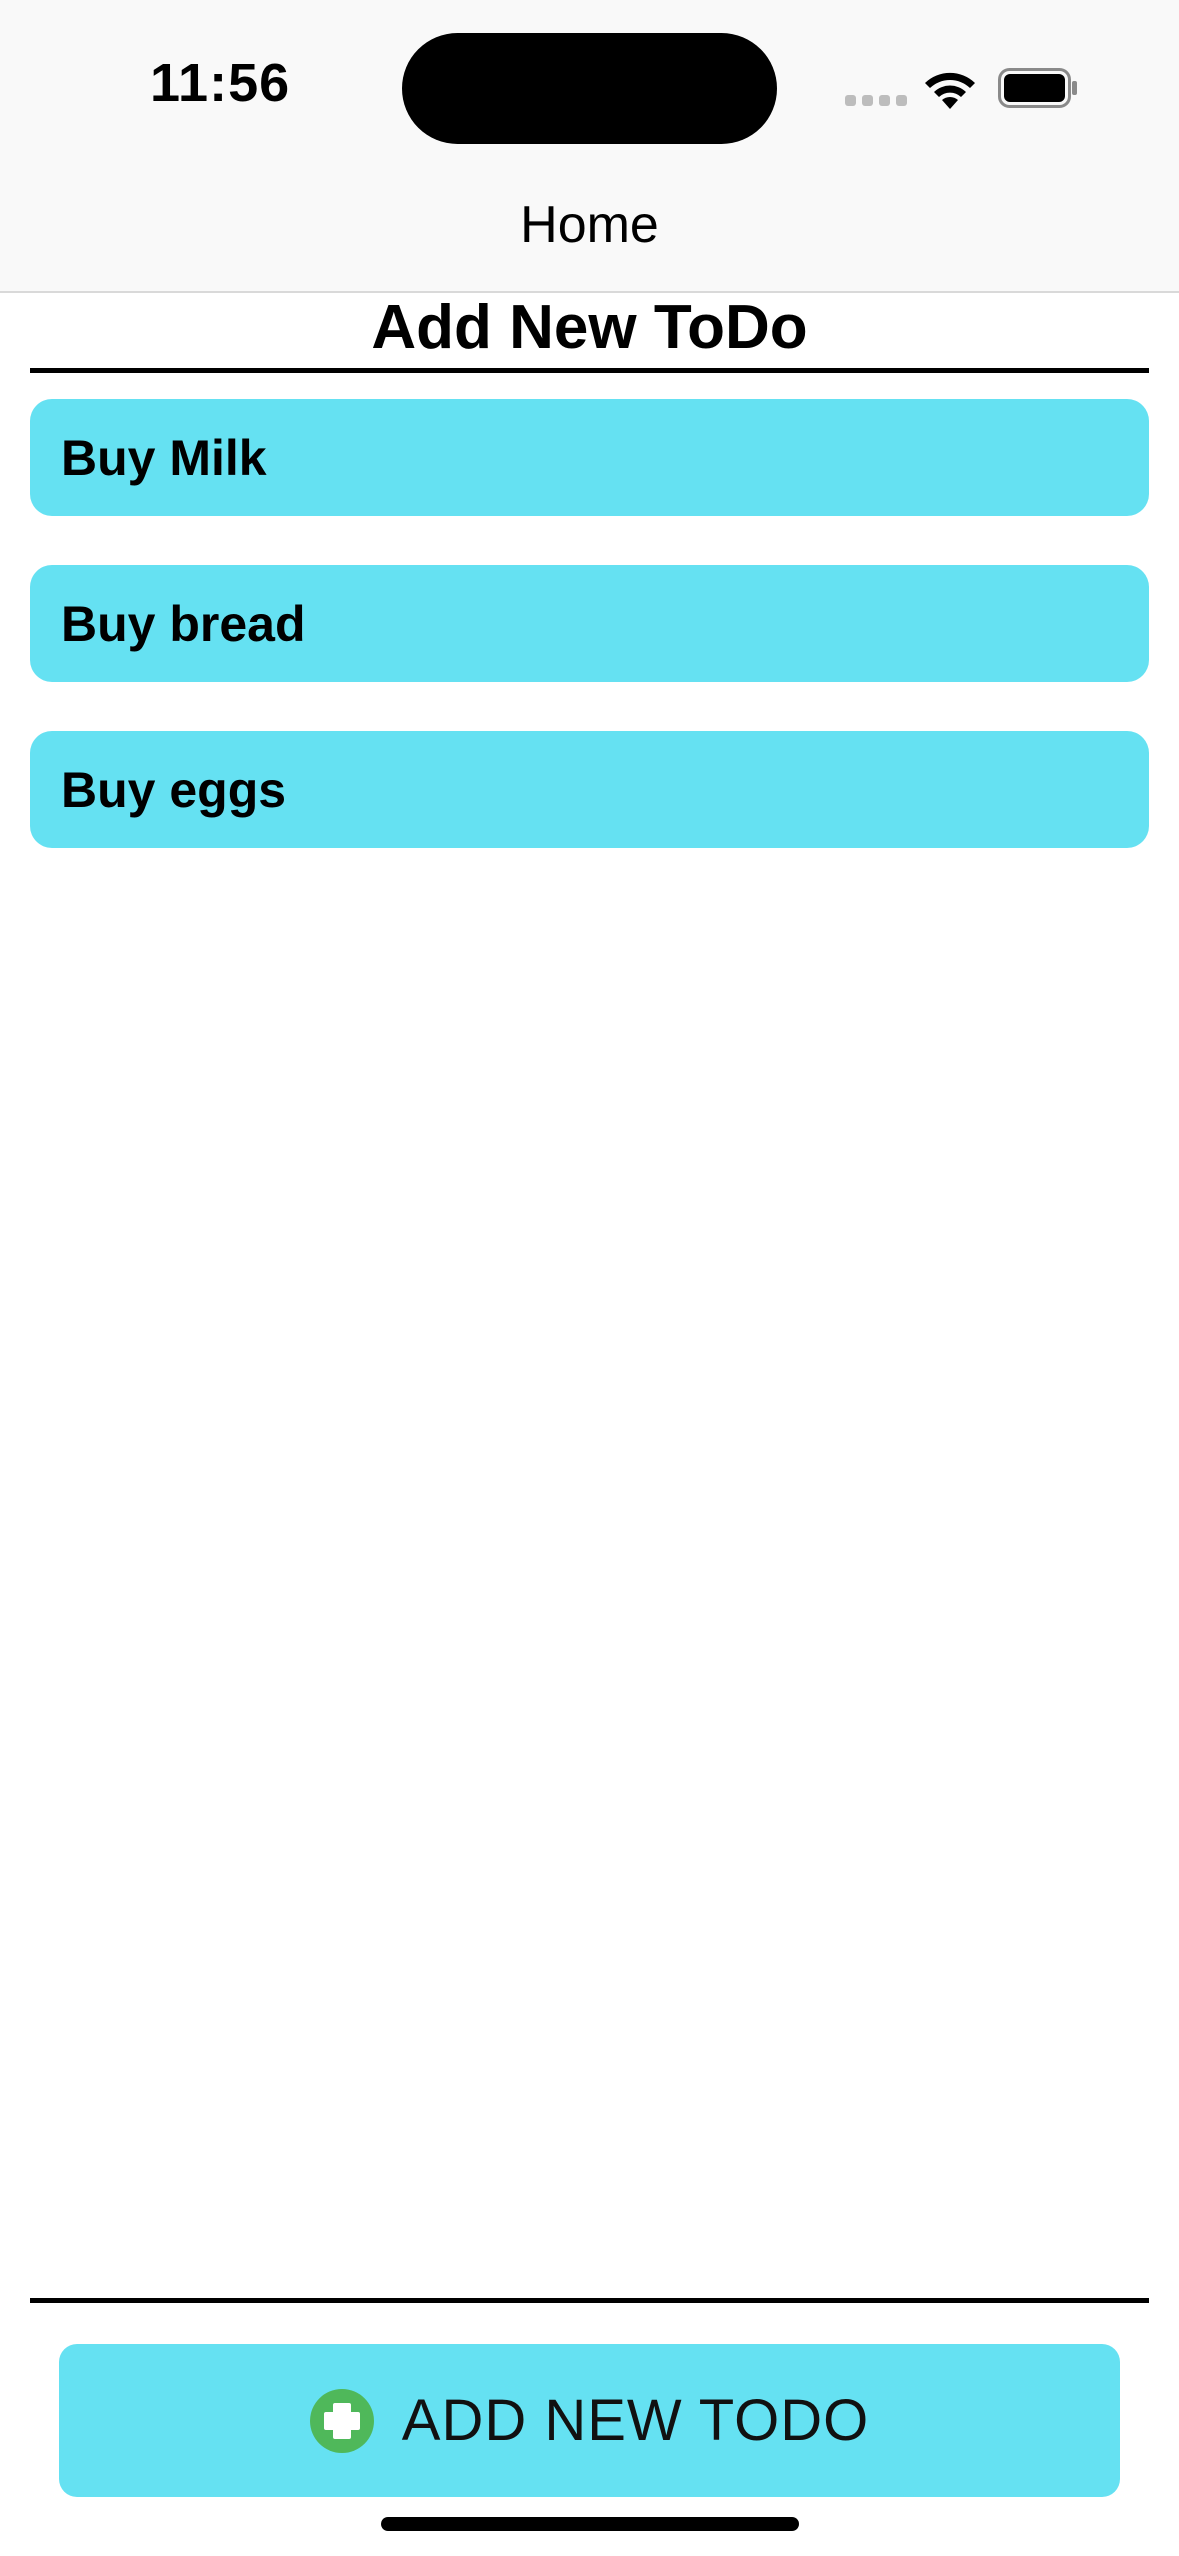  I want to click on dynamic-island, so click(589, 88).